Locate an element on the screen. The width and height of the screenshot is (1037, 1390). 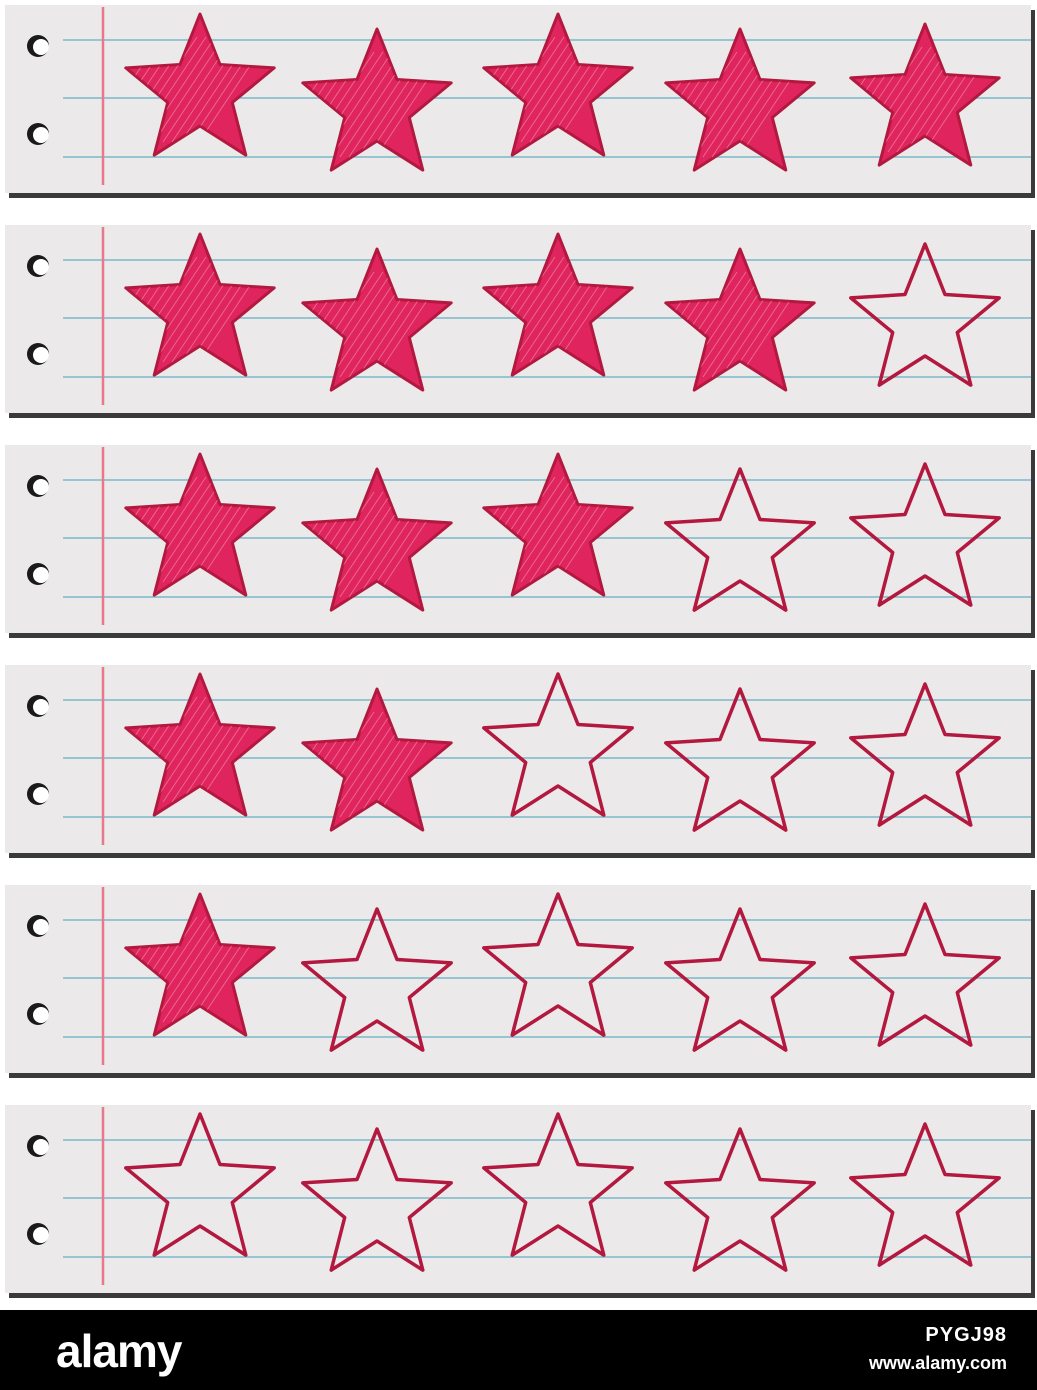
image-url: www.alamy.com is located at coordinates (937, 1363).